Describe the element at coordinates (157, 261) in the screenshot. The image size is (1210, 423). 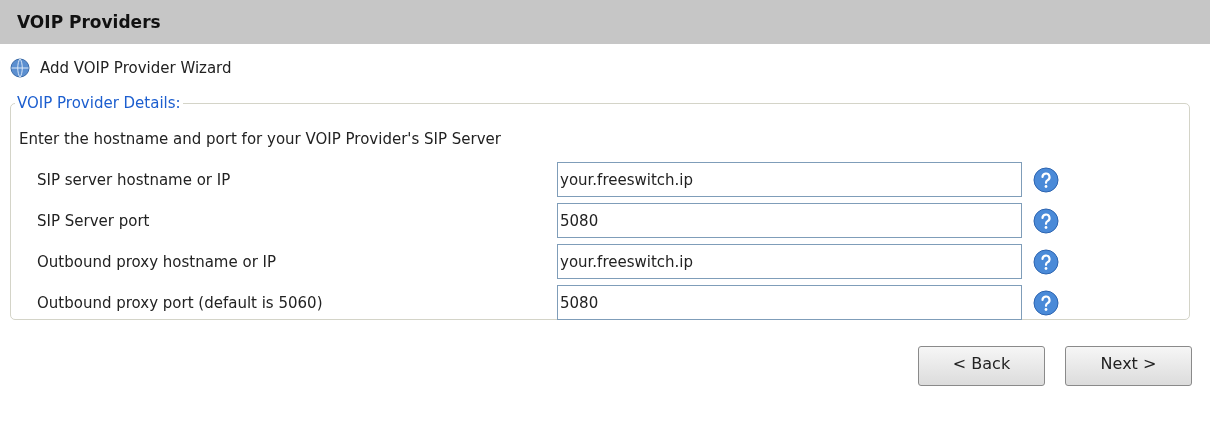
I see `field-label: Outbound proxy hostname or IP` at that location.